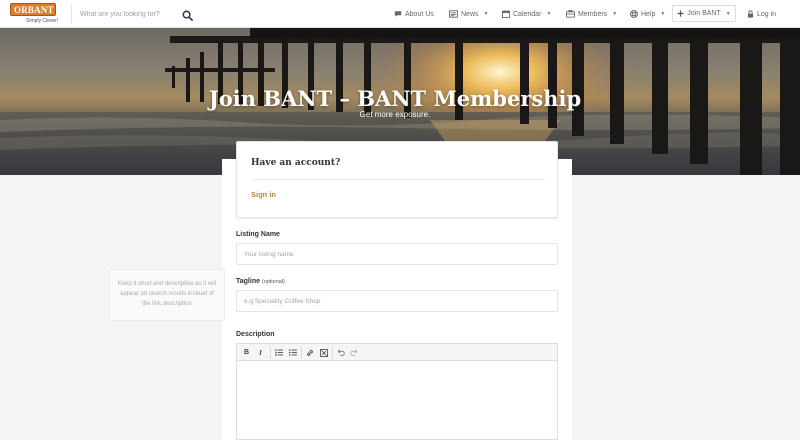  Describe the element at coordinates (506, 14) in the screenshot. I see `calendar-icon` at that location.